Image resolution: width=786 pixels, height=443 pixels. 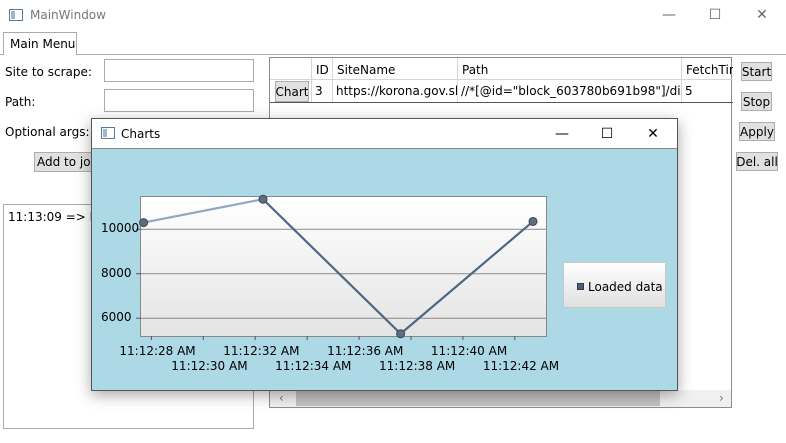 What do you see at coordinates (313, 366) in the screenshot?
I see `x-tick-label: 11:12:34 AM` at bounding box center [313, 366].